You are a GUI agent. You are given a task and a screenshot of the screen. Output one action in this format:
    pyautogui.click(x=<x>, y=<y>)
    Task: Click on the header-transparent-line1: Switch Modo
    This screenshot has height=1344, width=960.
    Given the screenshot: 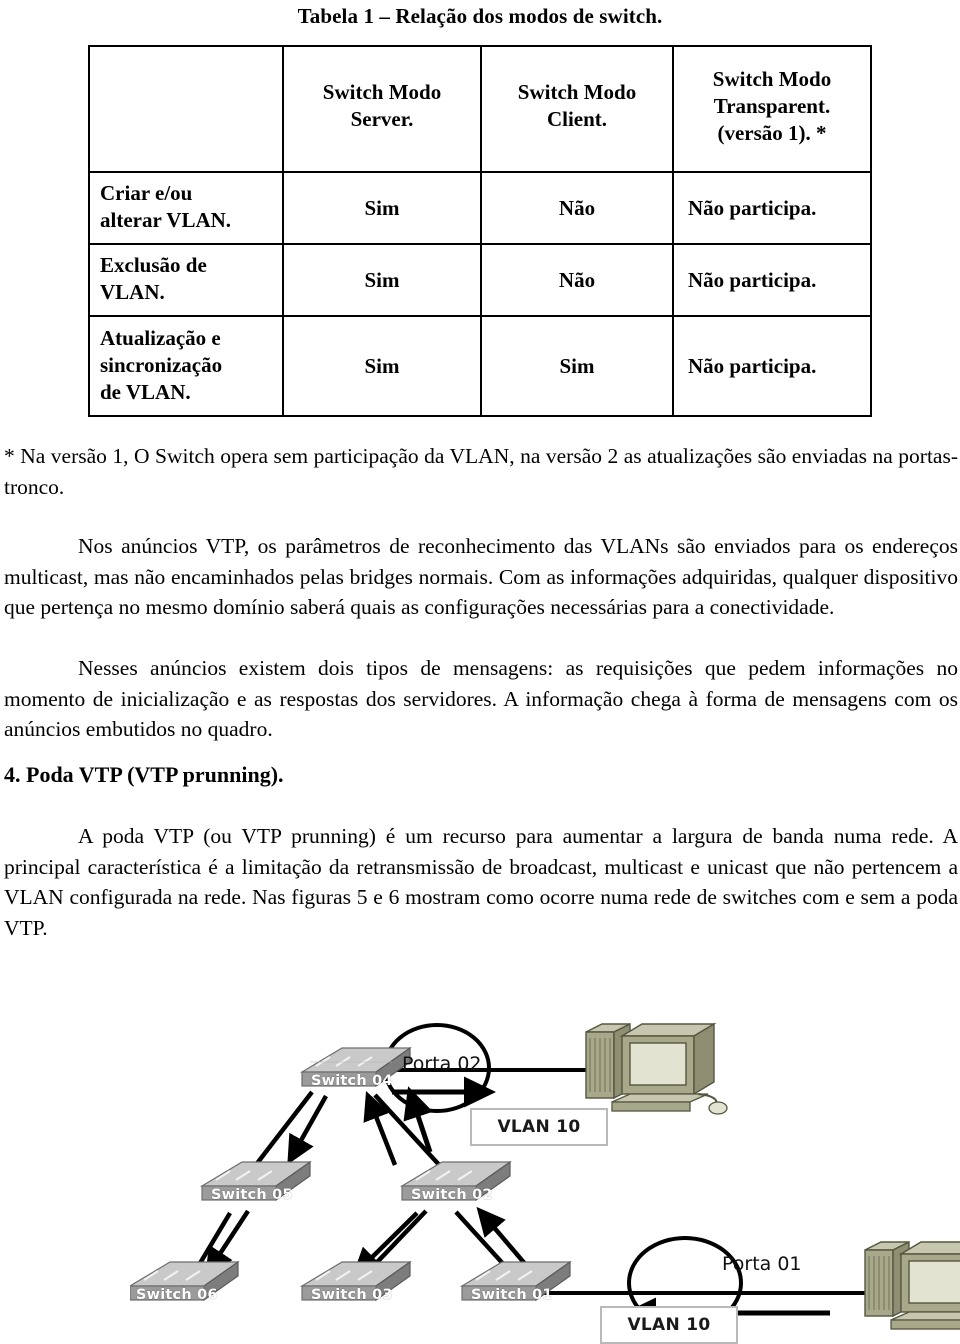 What is the action you would take?
    pyautogui.click(x=772, y=78)
    